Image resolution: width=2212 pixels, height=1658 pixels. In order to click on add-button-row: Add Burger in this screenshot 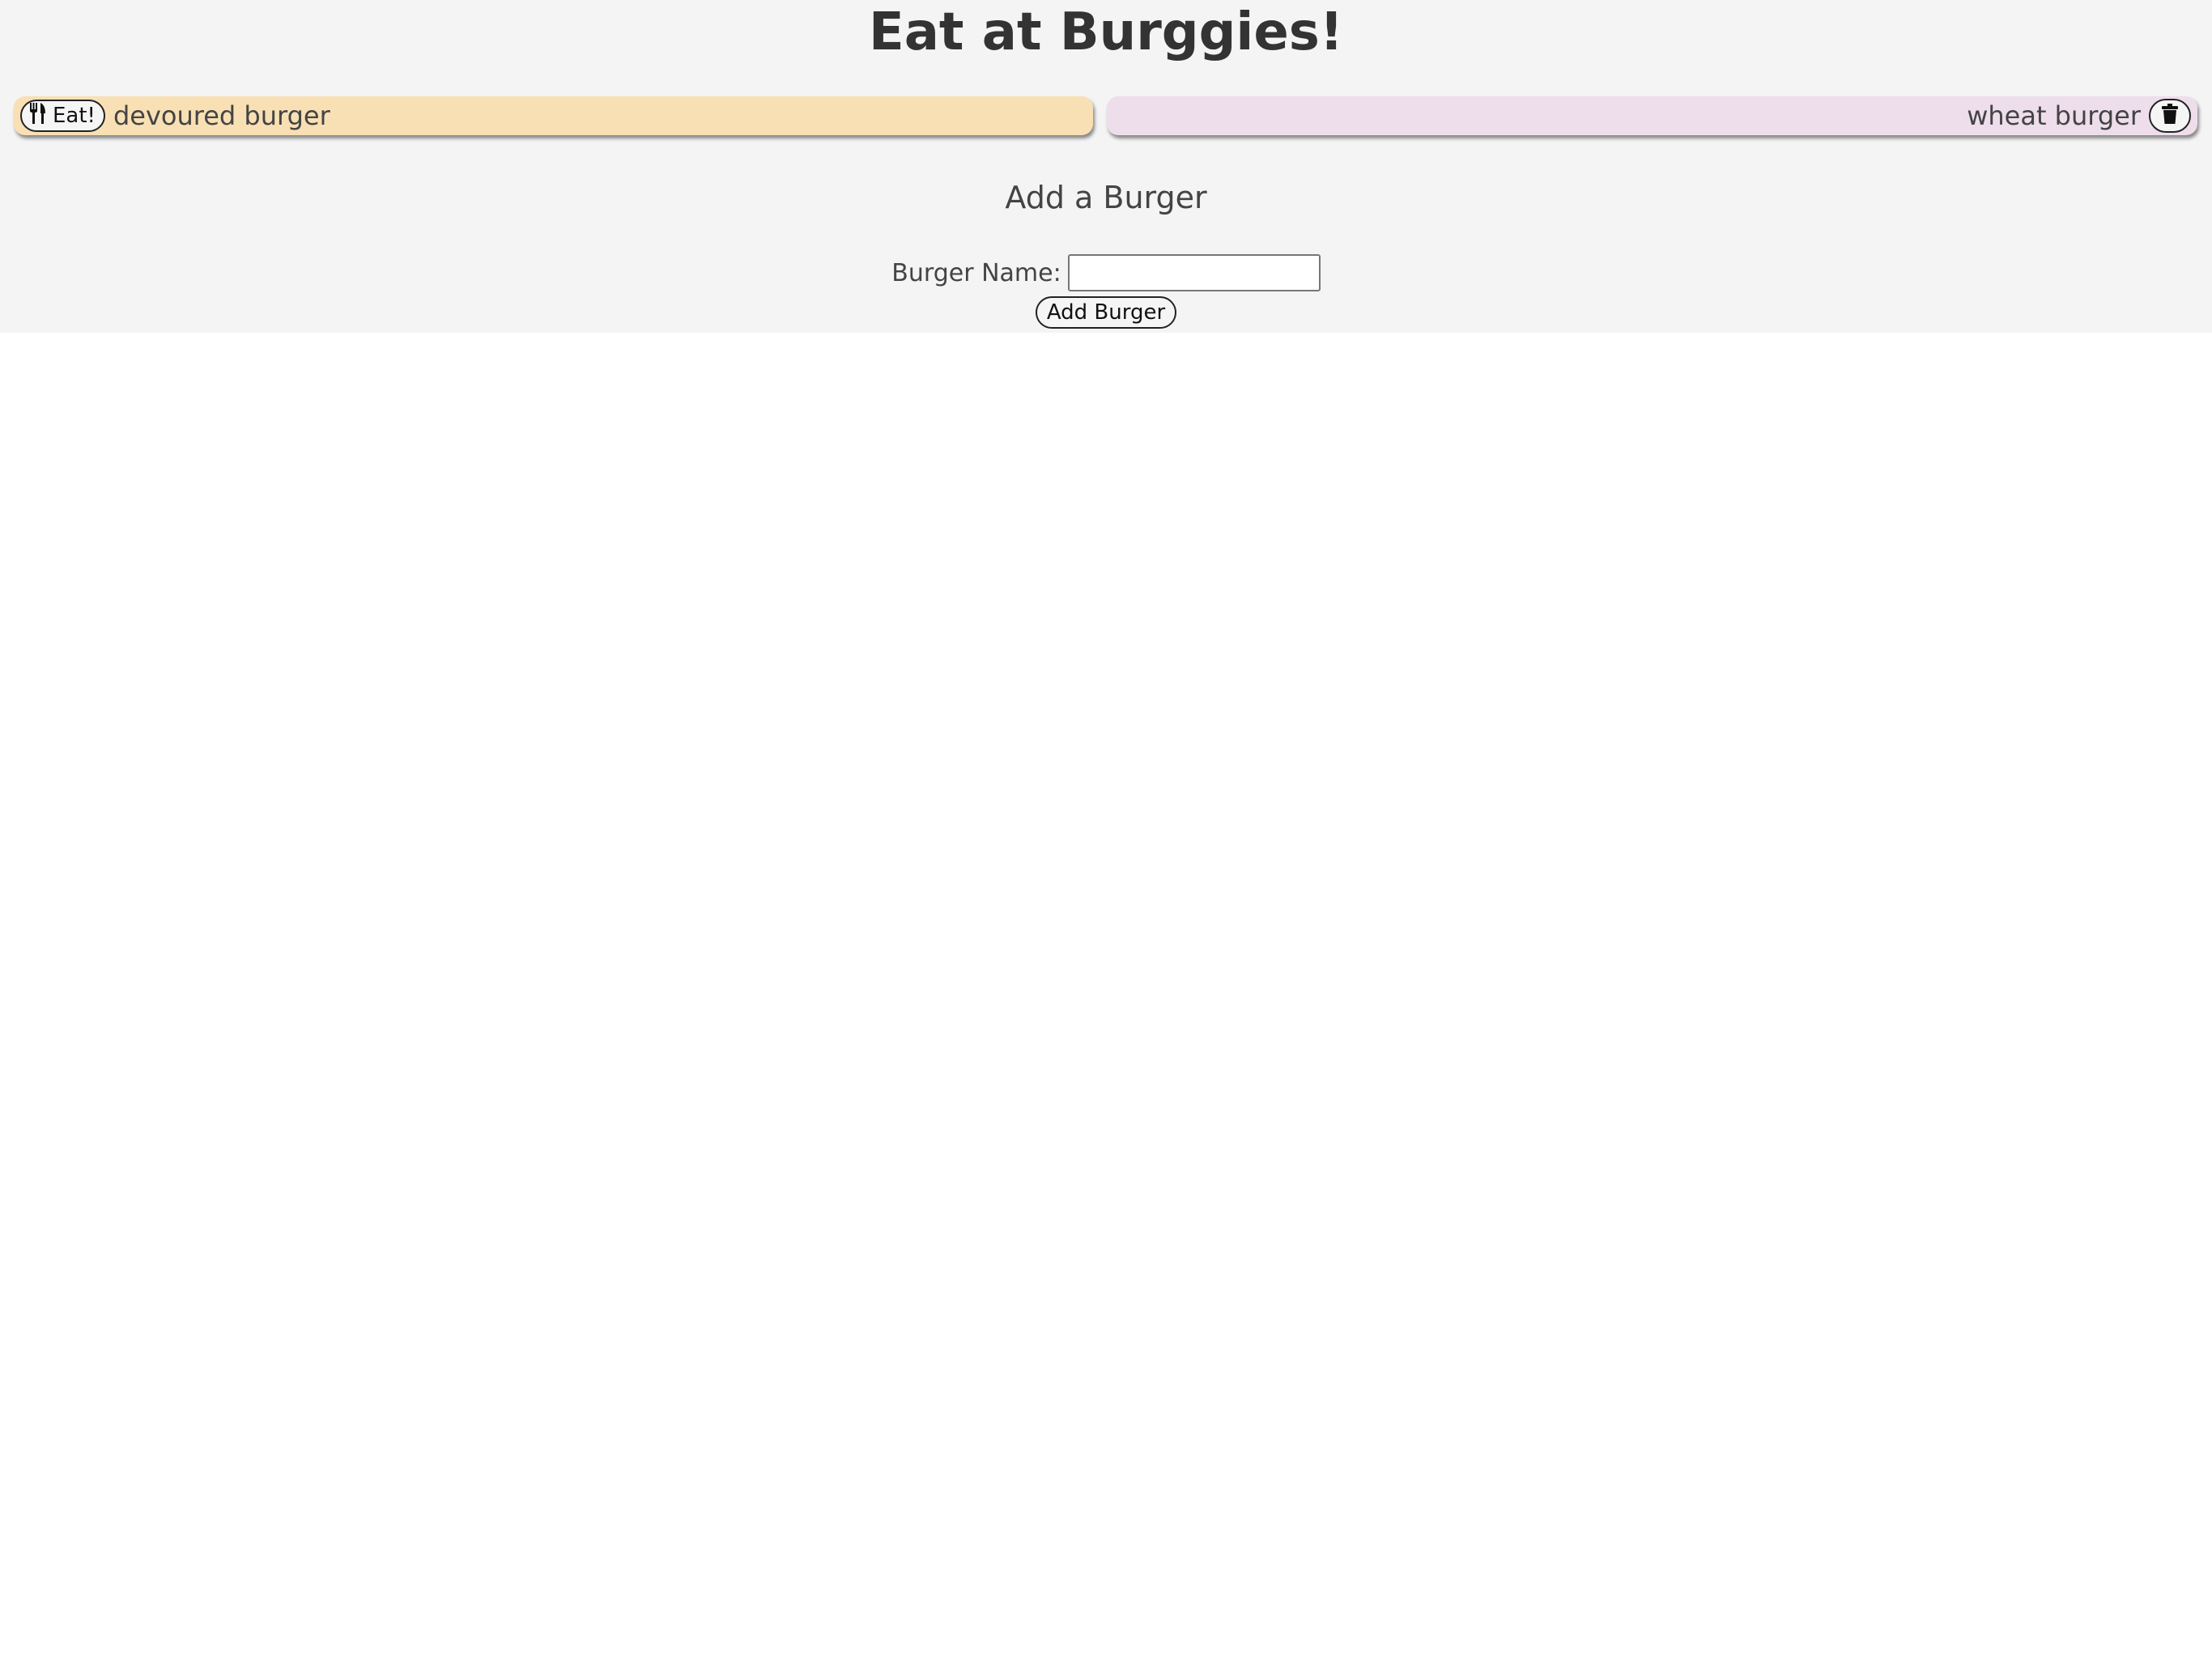, I will do `click(1106, 312)`.